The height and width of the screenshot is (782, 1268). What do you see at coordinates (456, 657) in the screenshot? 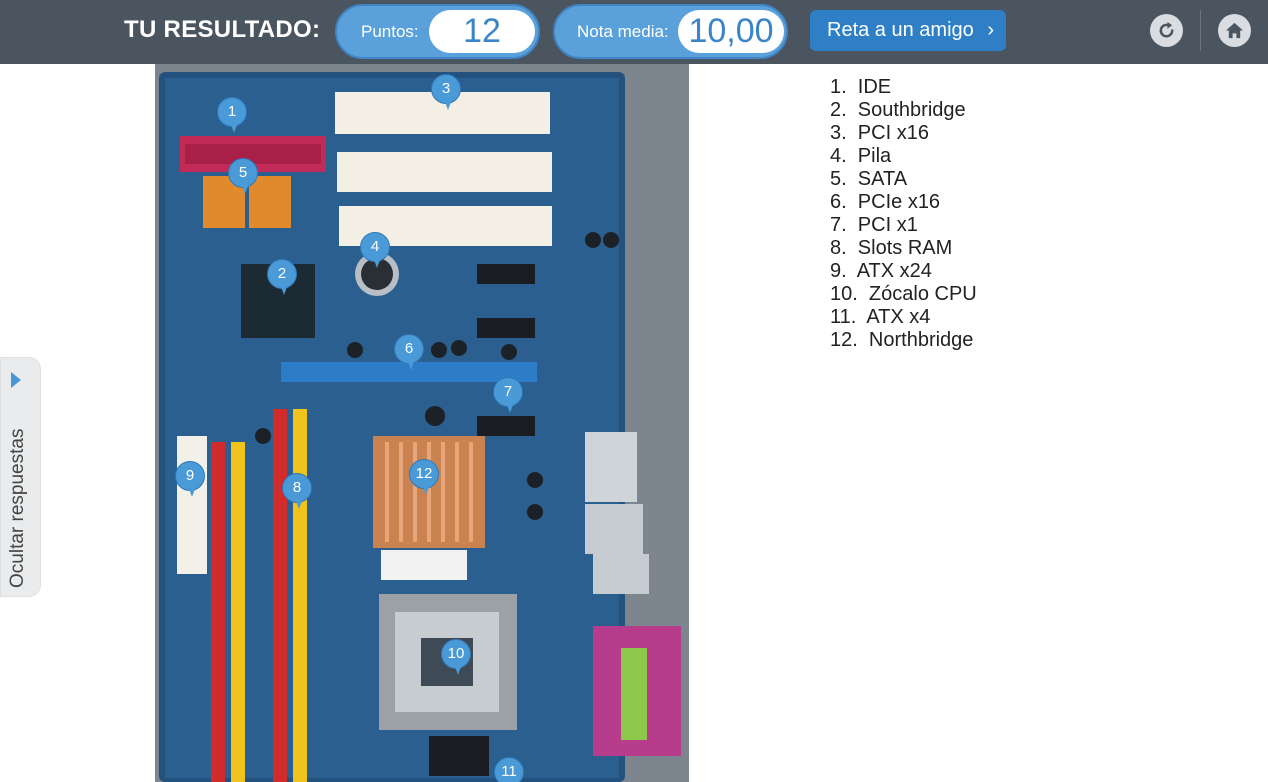
I see `marker-10: 10` at bounding box center [456, 657].